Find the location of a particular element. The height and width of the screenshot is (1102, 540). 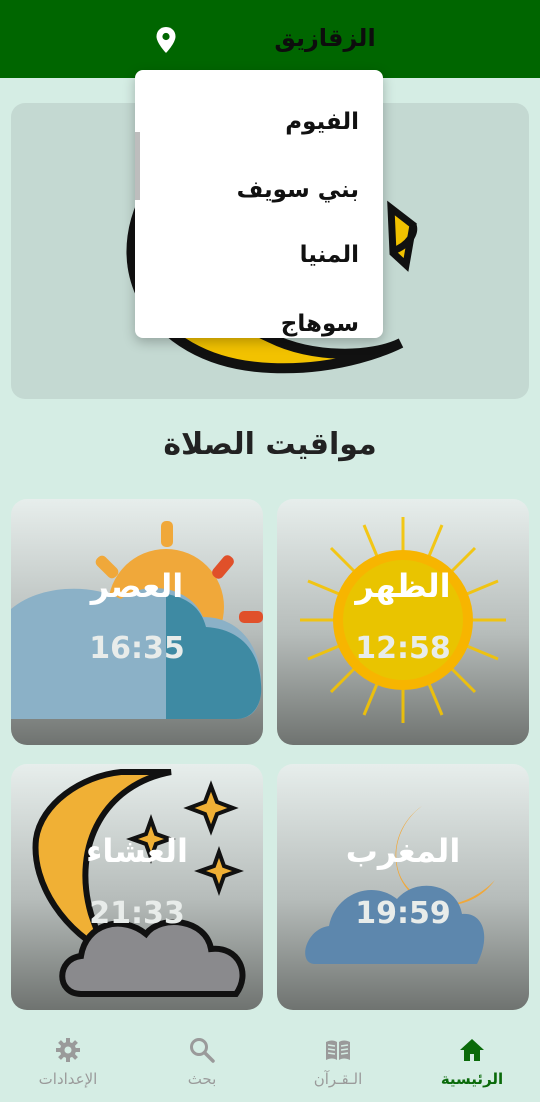

moon-behind-cloud-icon is located at coordinates (400, 885).